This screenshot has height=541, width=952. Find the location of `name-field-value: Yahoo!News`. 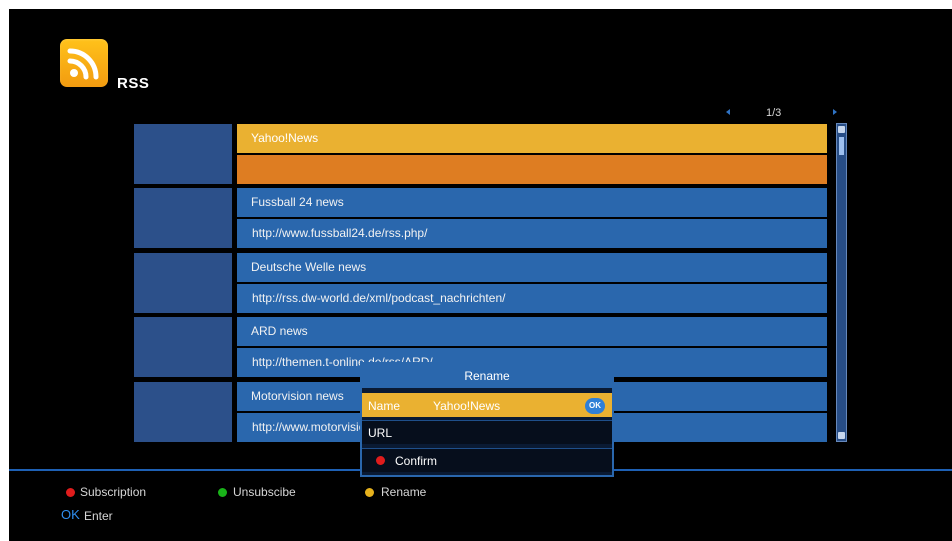

name-field-value: Yahoo!News is located at coordinates (467, 406).